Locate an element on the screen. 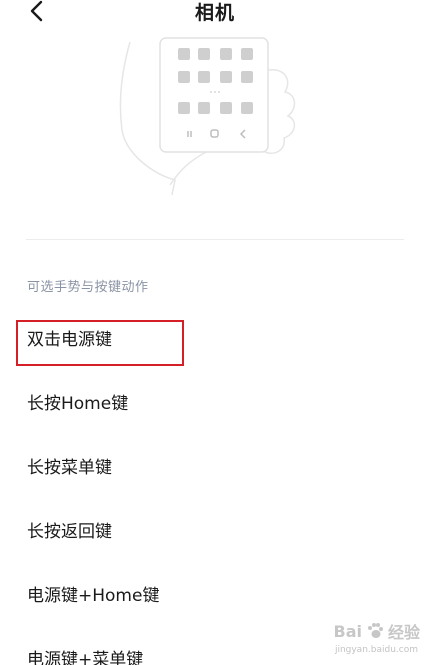  section-label: 可选手势与按键动作 is located at coordinates (88, 287).